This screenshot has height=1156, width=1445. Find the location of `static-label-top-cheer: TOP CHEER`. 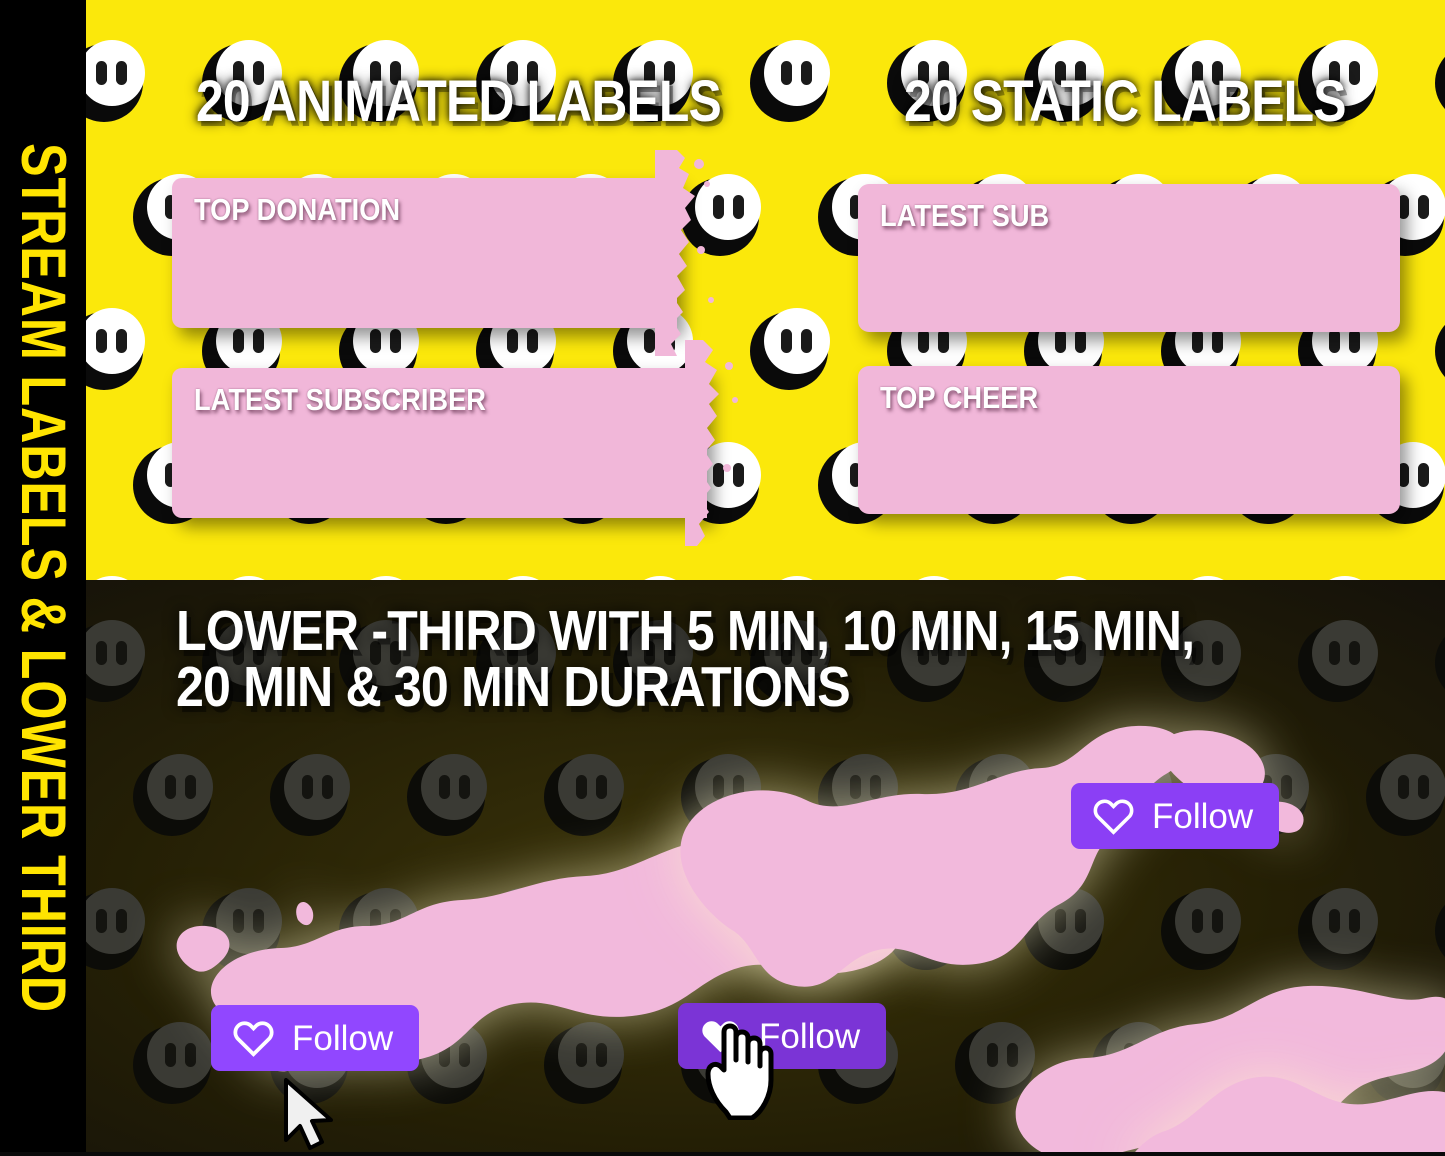

static-label-top-cheer: TOP CHEER is located at coordinates (1129, 440).